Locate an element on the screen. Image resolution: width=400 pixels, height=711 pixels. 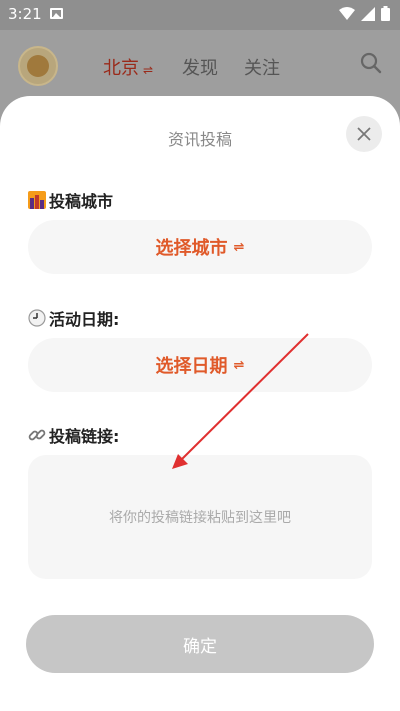
status-bar: 3:21 is located at coordinates (200, 15).